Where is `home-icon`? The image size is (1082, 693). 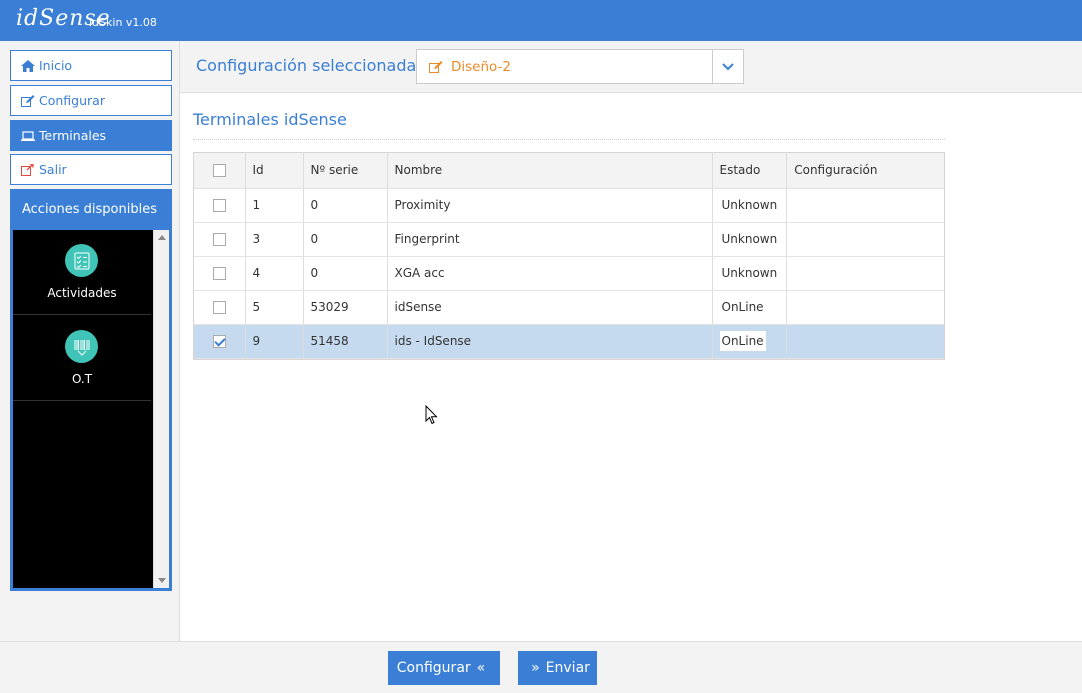
home-icon is located at coordinates (28, 65).